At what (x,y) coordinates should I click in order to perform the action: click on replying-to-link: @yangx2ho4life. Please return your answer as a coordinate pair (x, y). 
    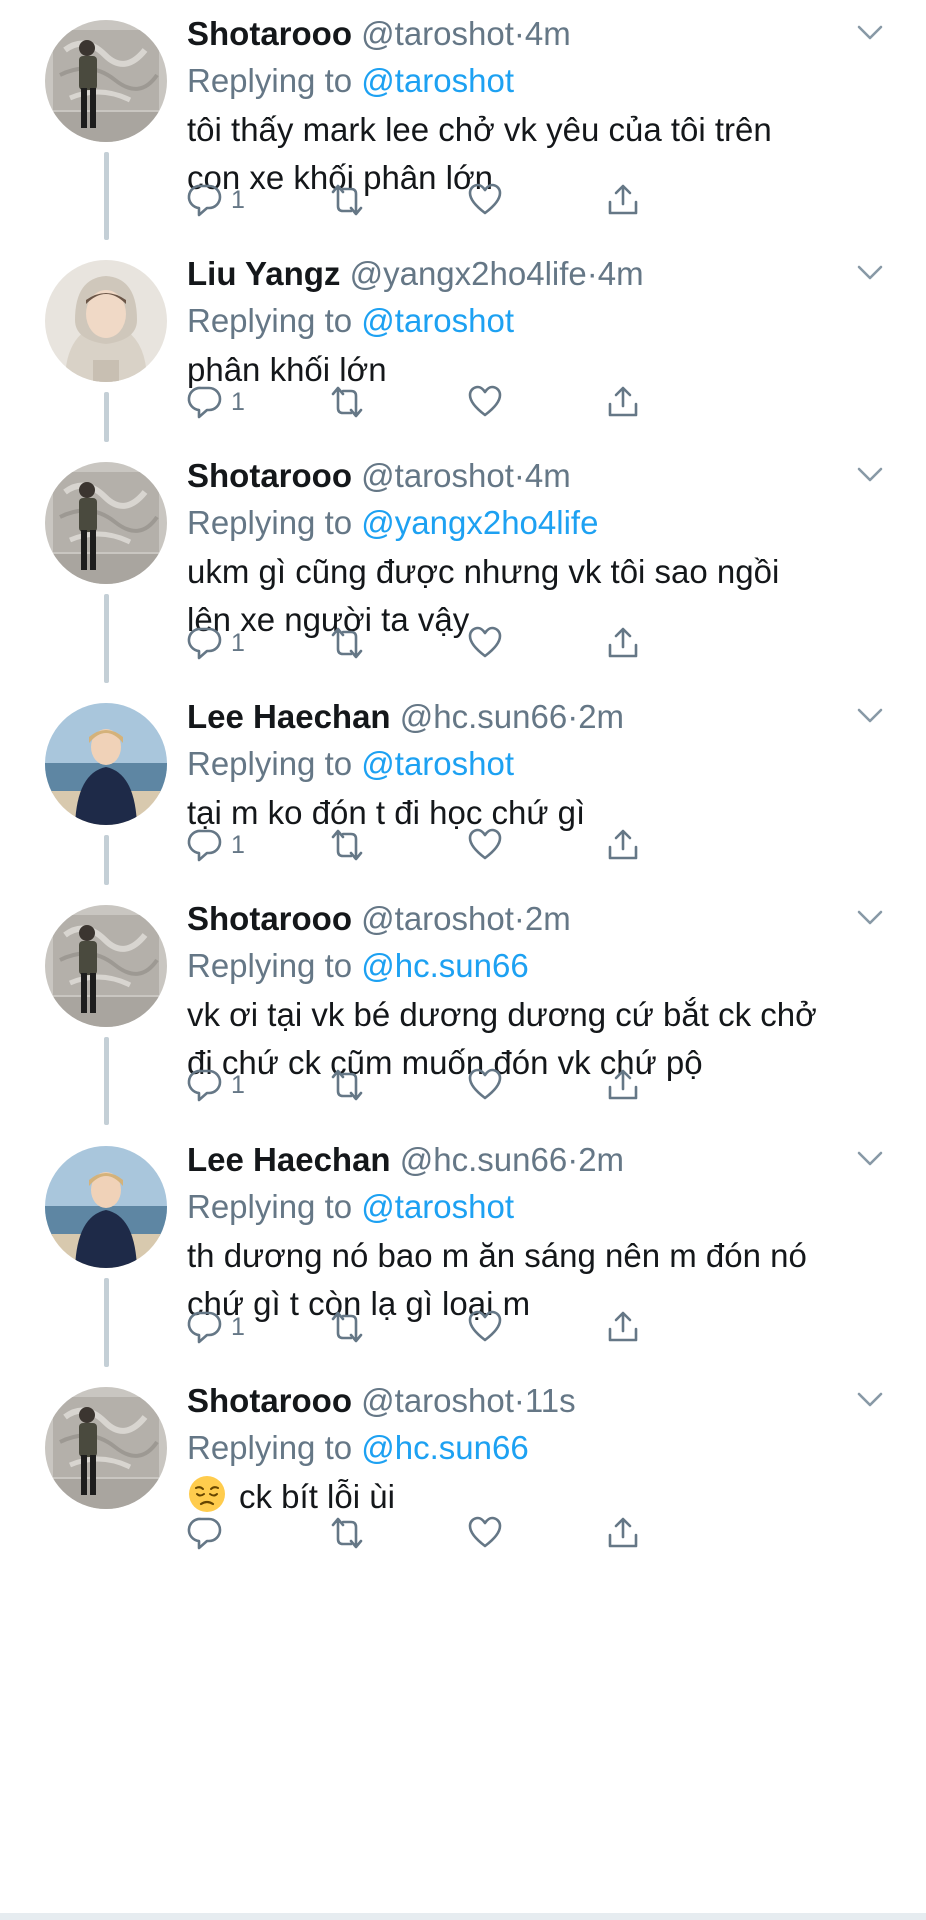
    Looking at the image, I should click on (479, 522).